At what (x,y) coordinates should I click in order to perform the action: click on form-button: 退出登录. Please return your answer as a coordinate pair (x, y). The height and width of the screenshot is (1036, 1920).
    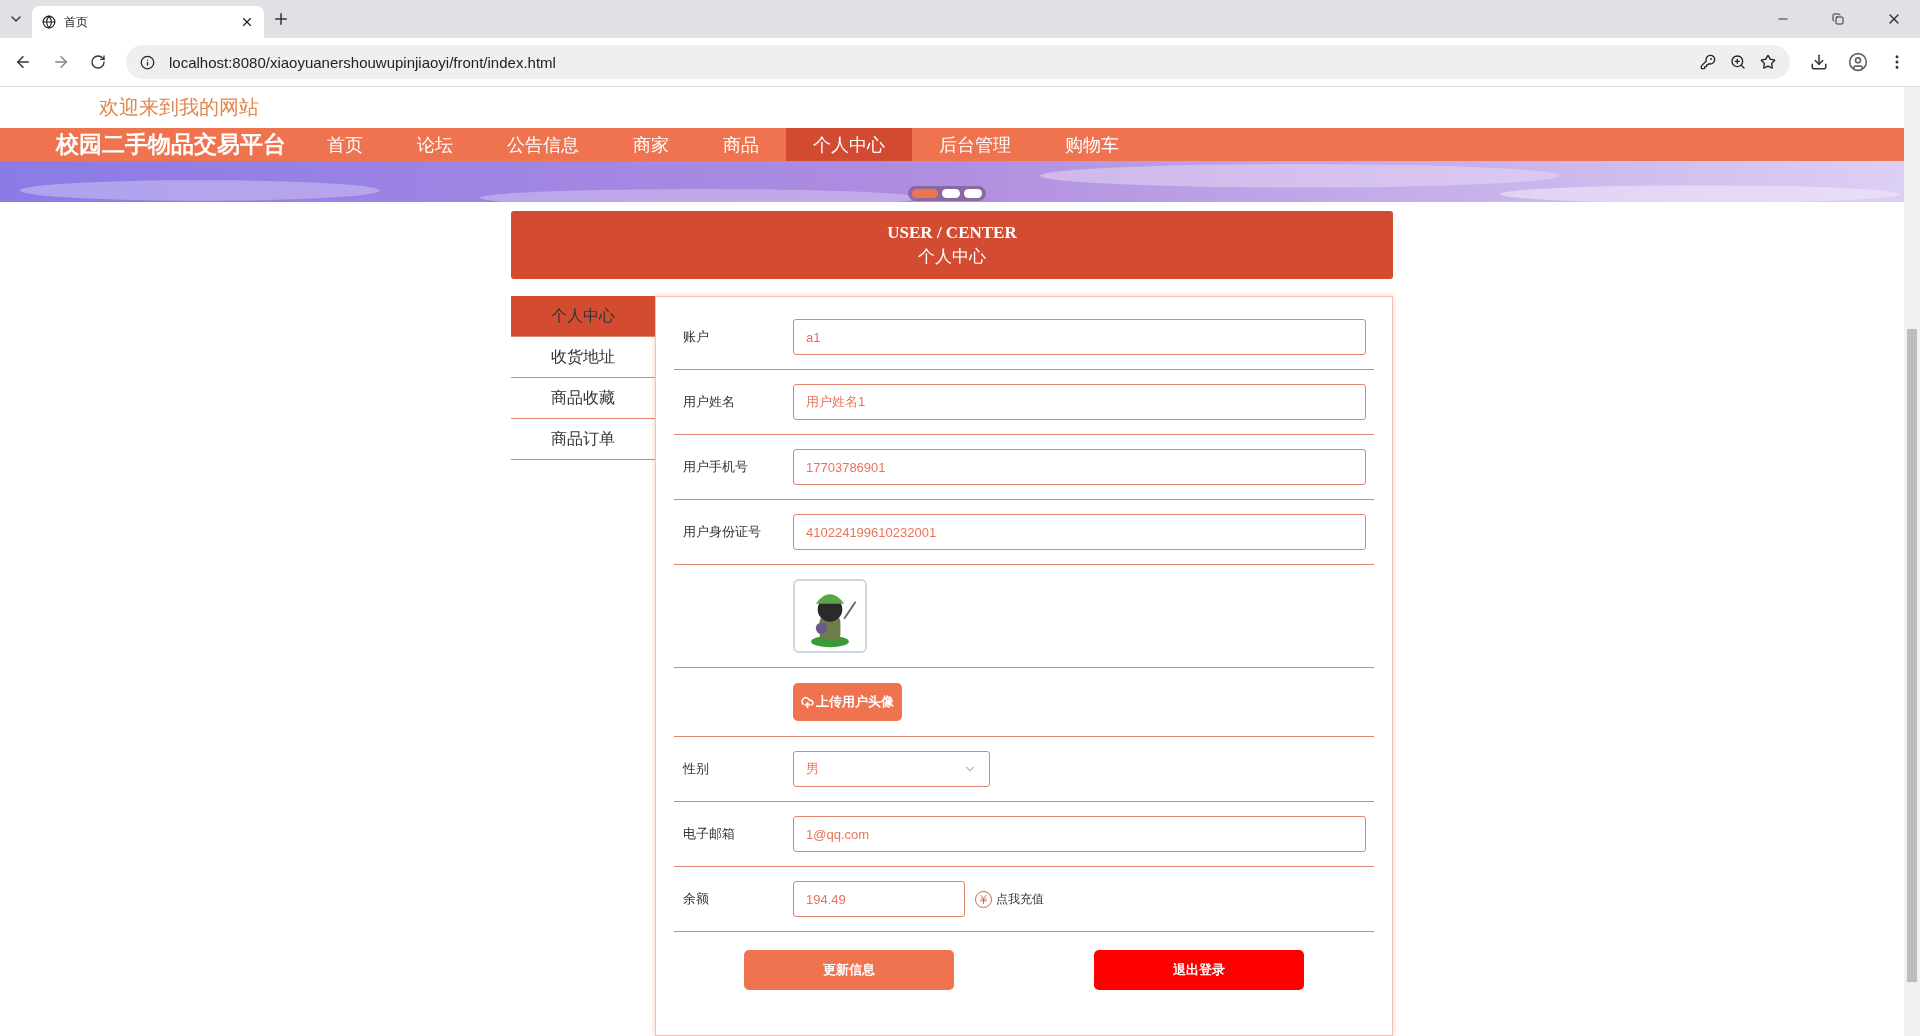
    Looking at the image, I should click on (1199, 970).